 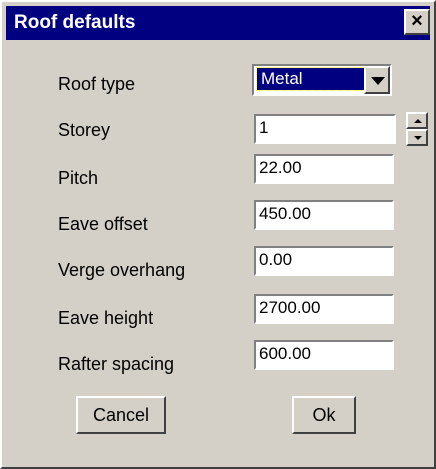 I want to click on close-icon: ×, so click(x=417, y=21).